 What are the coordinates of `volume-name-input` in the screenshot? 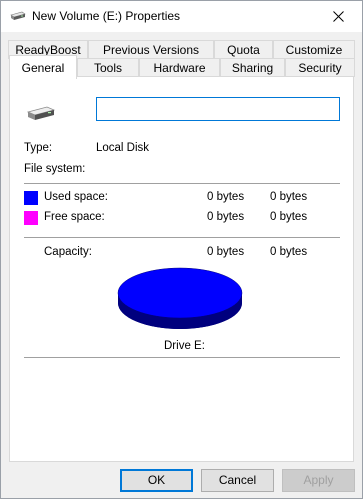 It's located at (218, 109).